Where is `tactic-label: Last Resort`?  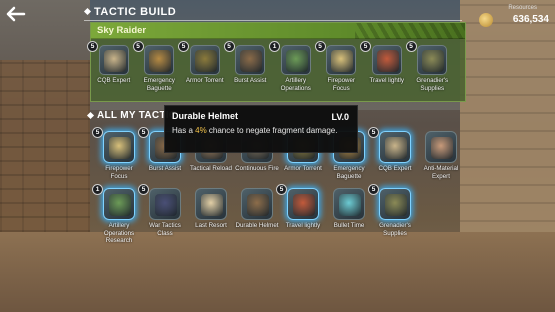 tactic-label: Last Resort is located at coordinates (211, 225).